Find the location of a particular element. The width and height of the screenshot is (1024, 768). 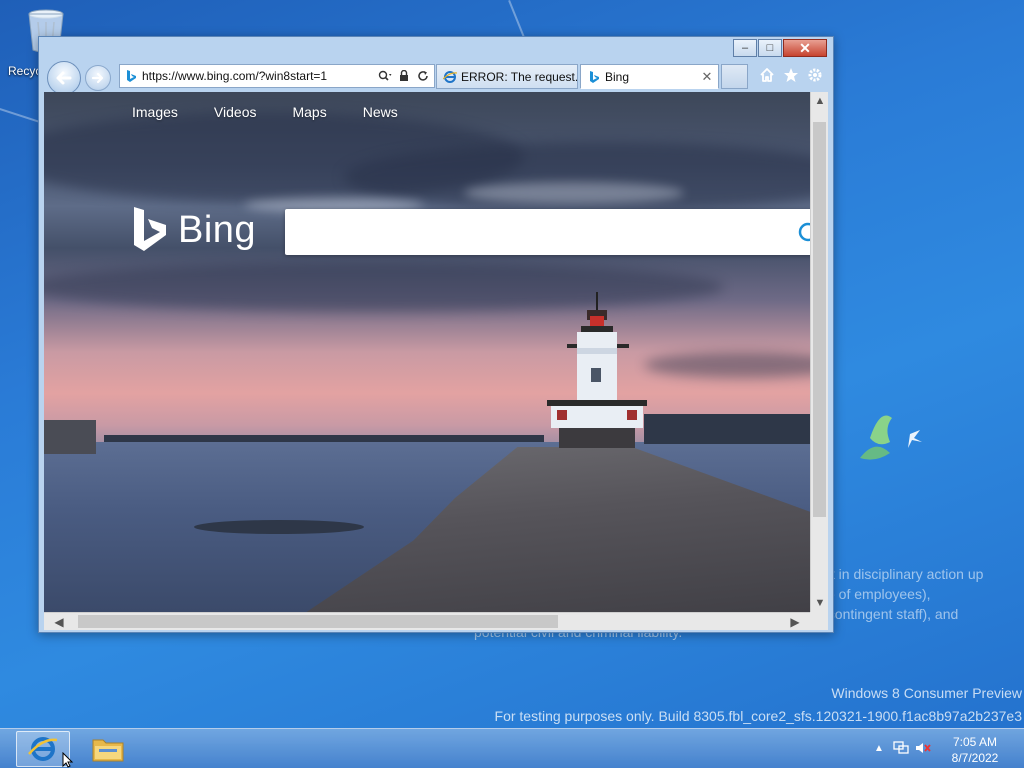

scroll-down-arrow-icon: ▼ is located at coordinates (820, 603).